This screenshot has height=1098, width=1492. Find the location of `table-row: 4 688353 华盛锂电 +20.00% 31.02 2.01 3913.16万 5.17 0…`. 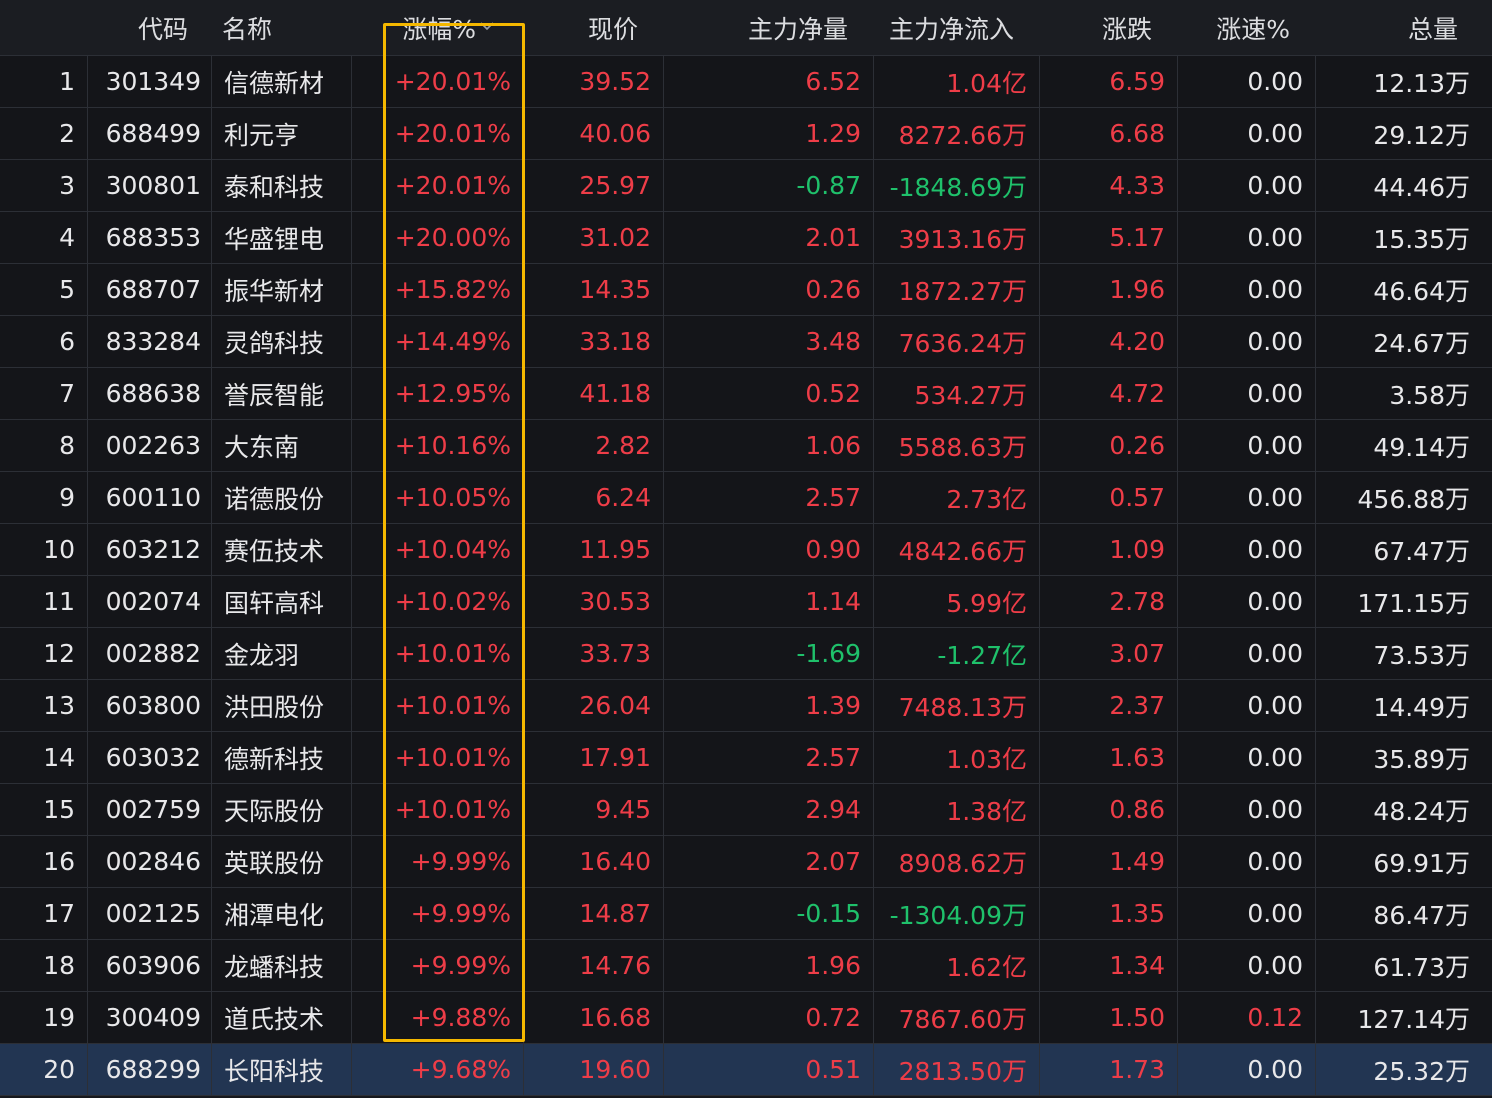

table-row: 4 688353 华盛锂电 +20.00% 31.02 2.01 3913.16万 5.17 0… is located at coordinates (746, 238).